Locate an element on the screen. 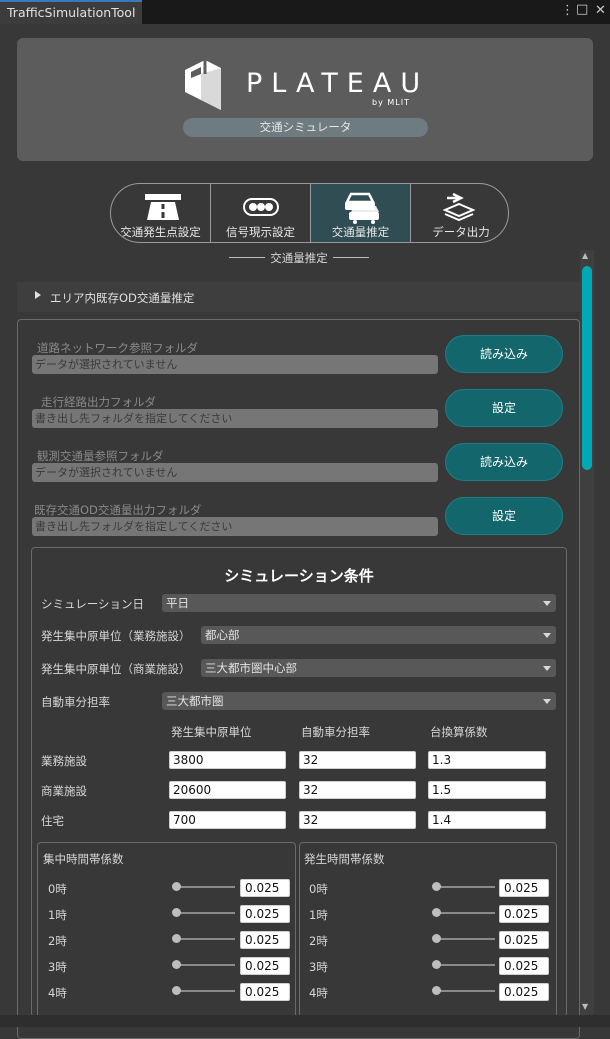 The image size is (610, 1039). foldout-label: エリア内既存OD交通量推定 is located at coordinates (122, 298).